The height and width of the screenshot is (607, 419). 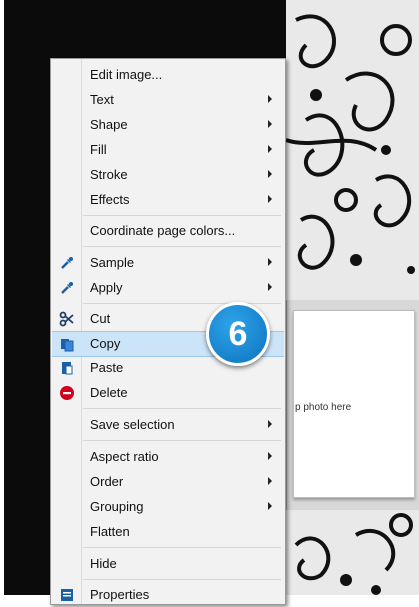 I want to click on menu-item-save-selection: Save selection, so click(x=168, y=425).